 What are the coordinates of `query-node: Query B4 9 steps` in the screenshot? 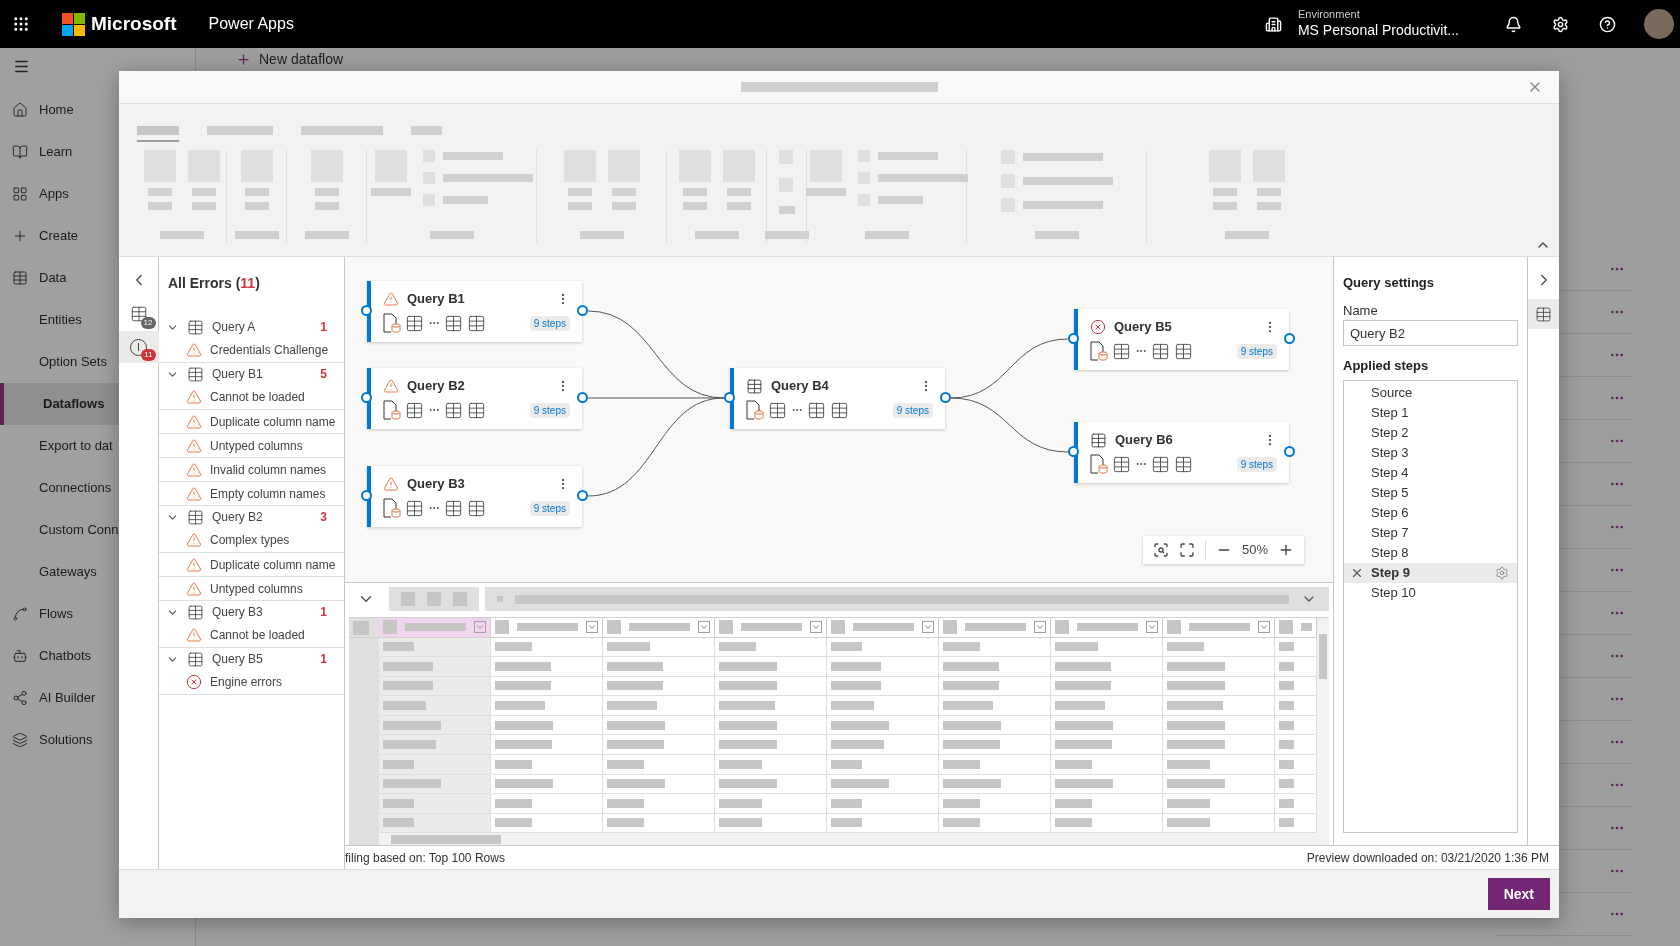 It's located at (837, 398).